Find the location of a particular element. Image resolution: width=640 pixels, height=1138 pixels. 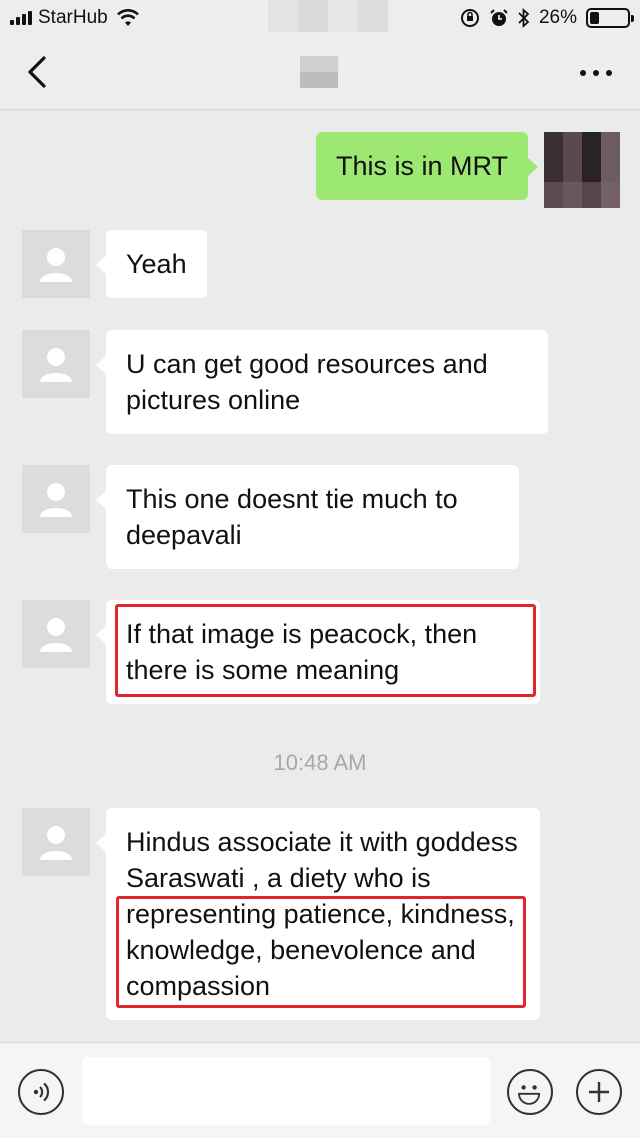

input-bar is located at coordinates (320, 1090).